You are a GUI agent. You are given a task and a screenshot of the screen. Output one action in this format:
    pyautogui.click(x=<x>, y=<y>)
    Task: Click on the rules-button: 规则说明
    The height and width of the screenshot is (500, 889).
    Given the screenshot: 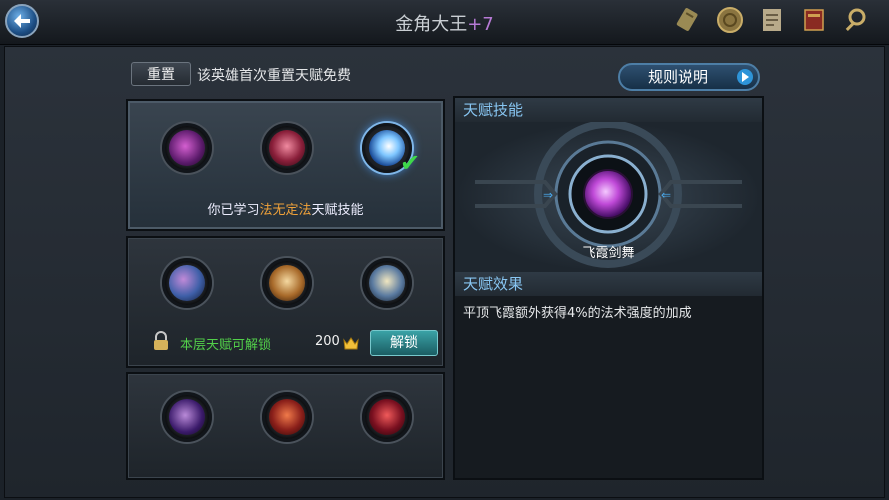 What is the action you would take?
    pyautogui.click(x=689, y=77)
    